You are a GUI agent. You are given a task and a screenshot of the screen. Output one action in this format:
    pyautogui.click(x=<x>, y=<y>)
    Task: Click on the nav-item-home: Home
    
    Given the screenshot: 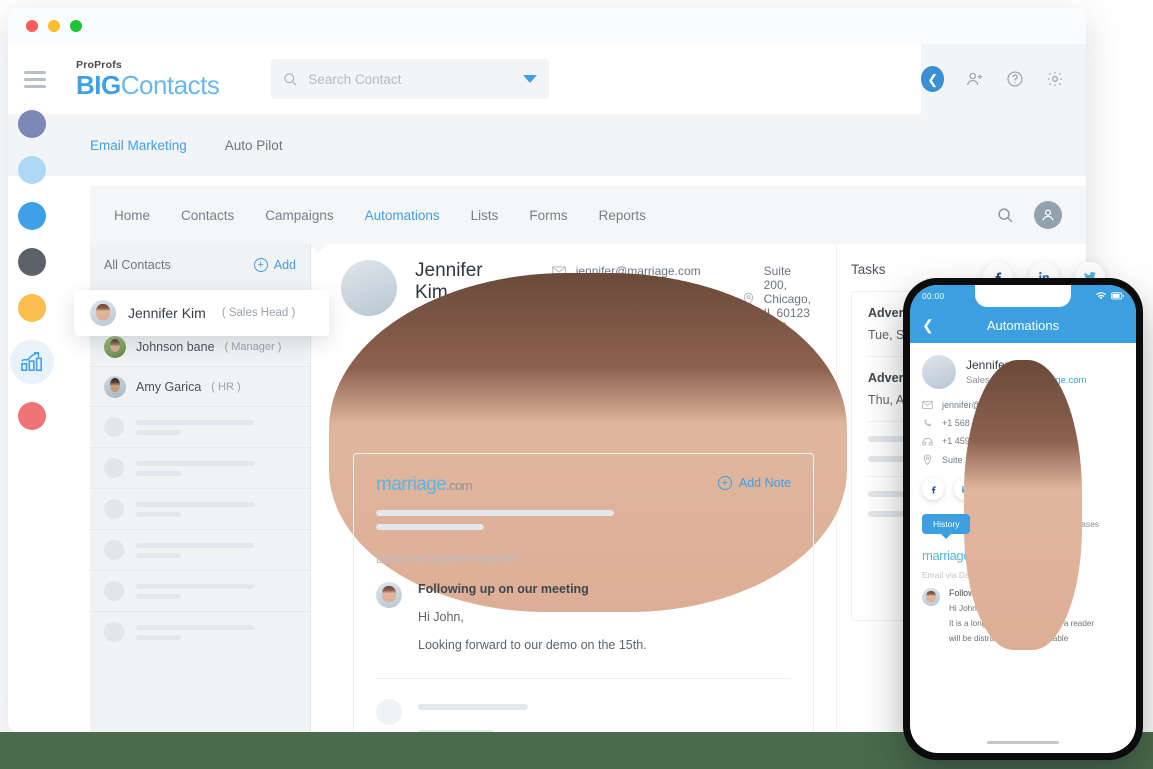 What is the action you would take?
    pyautogui.click(x=132, y=215)
    